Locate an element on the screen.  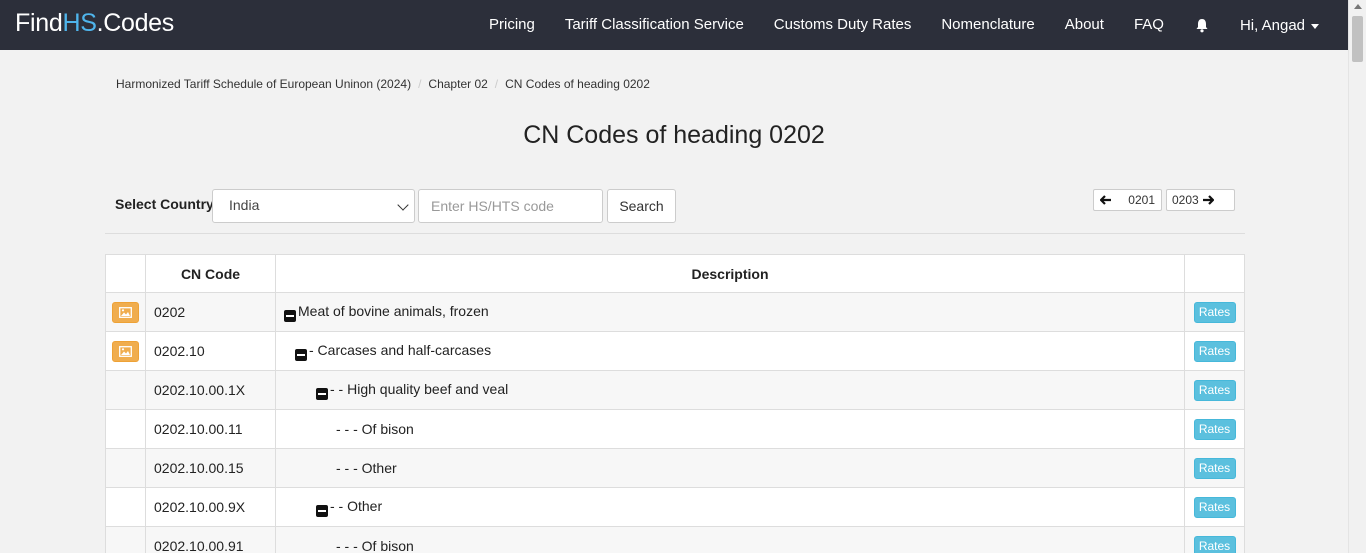
header-cn-code: CN Code is located at coordinates (210, 273).